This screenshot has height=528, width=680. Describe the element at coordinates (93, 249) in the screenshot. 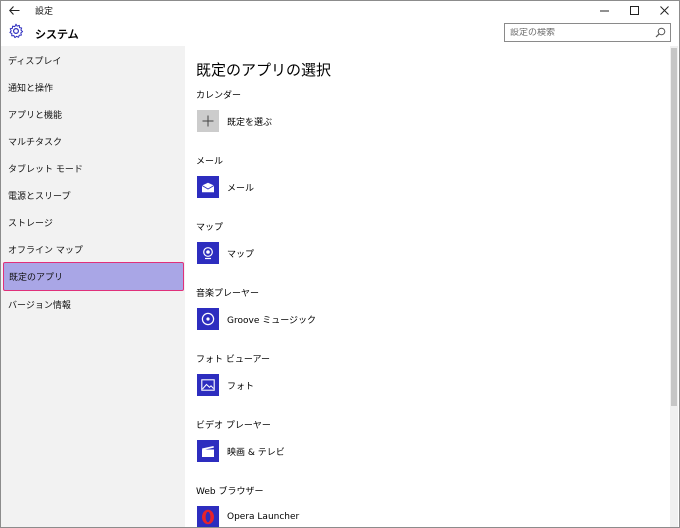

I see `sidebar-item-offline-maps: オフライン マップ` at that location.